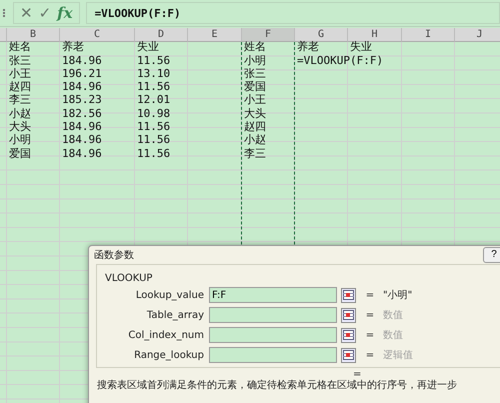 The width and height of the screenshot is (500, 403). I want to click on argument-label: Table_array, so click(175, 315).